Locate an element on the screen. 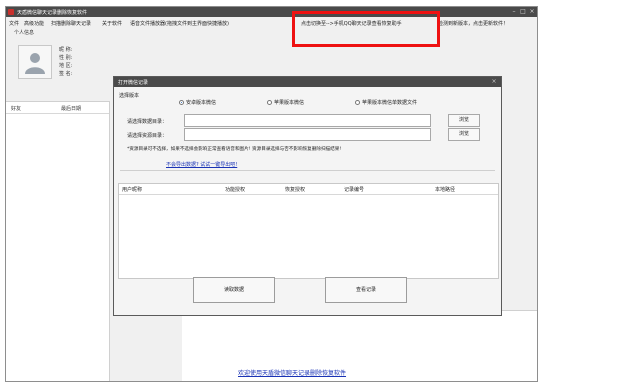  menu-voice-player: 语音文件播放器(拖拽文件到主界面快捷播放) is located at coordinates (179, 23).